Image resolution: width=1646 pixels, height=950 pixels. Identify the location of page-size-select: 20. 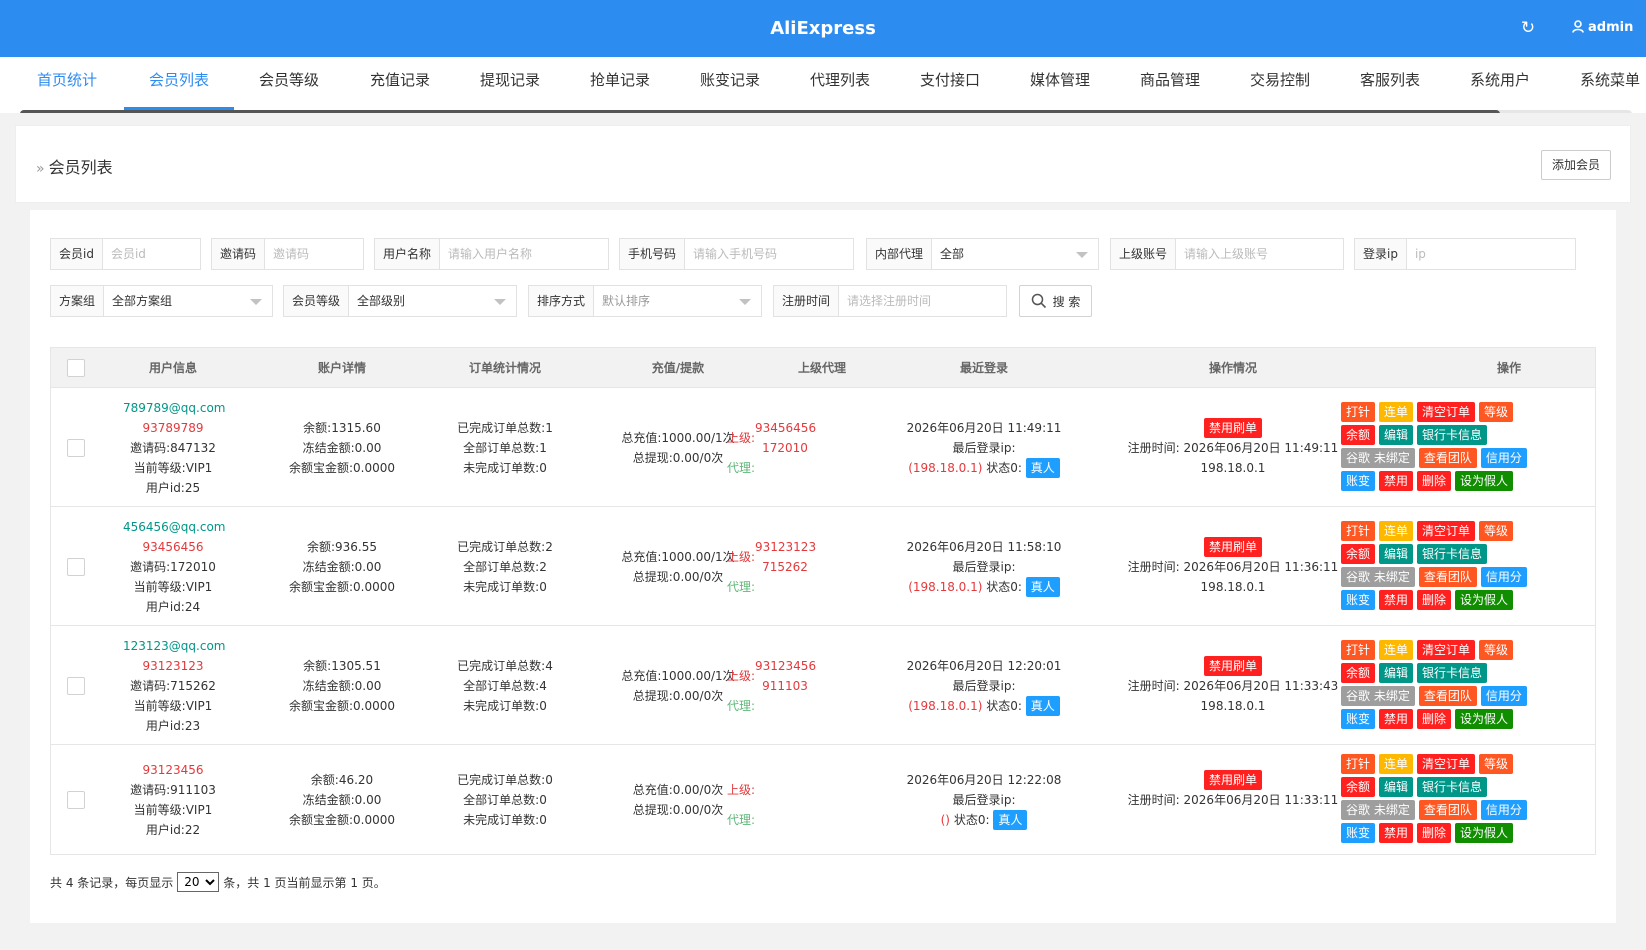
(198, 882).